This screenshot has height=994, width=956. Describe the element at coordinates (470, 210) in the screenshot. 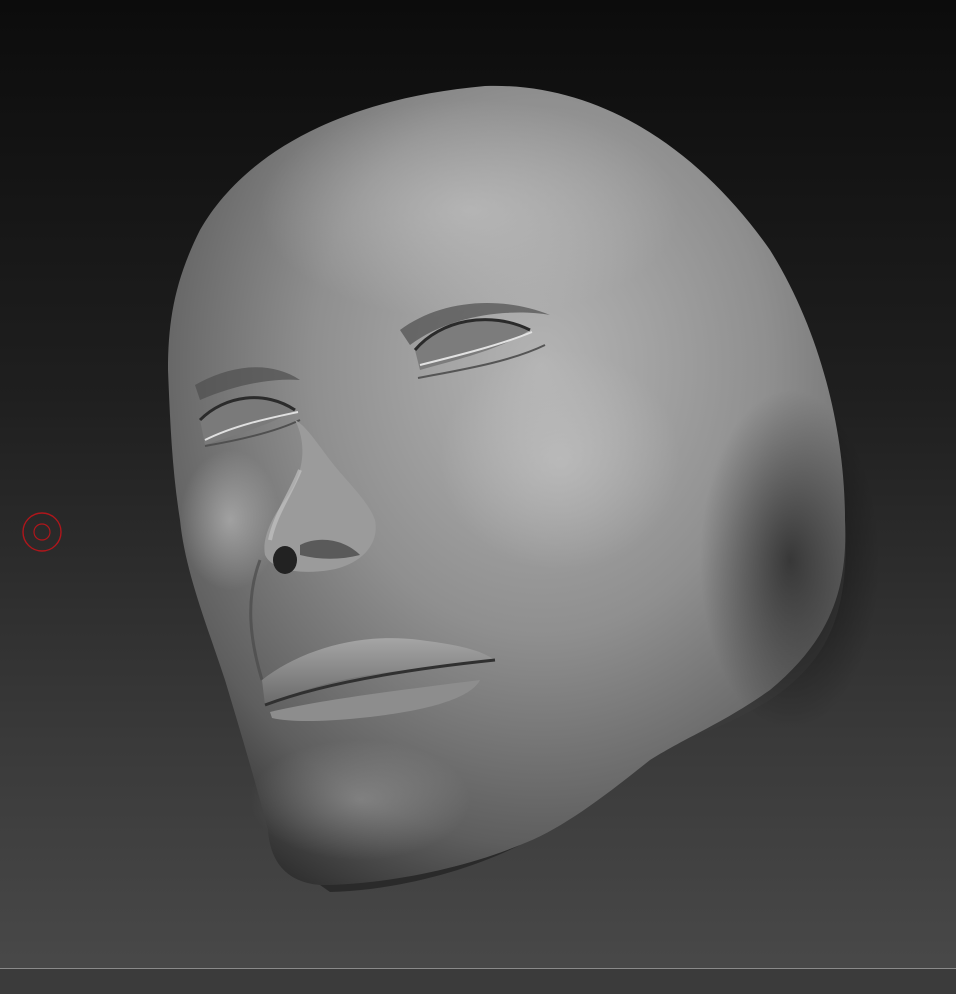

I see `forehead-highlight` at that location.